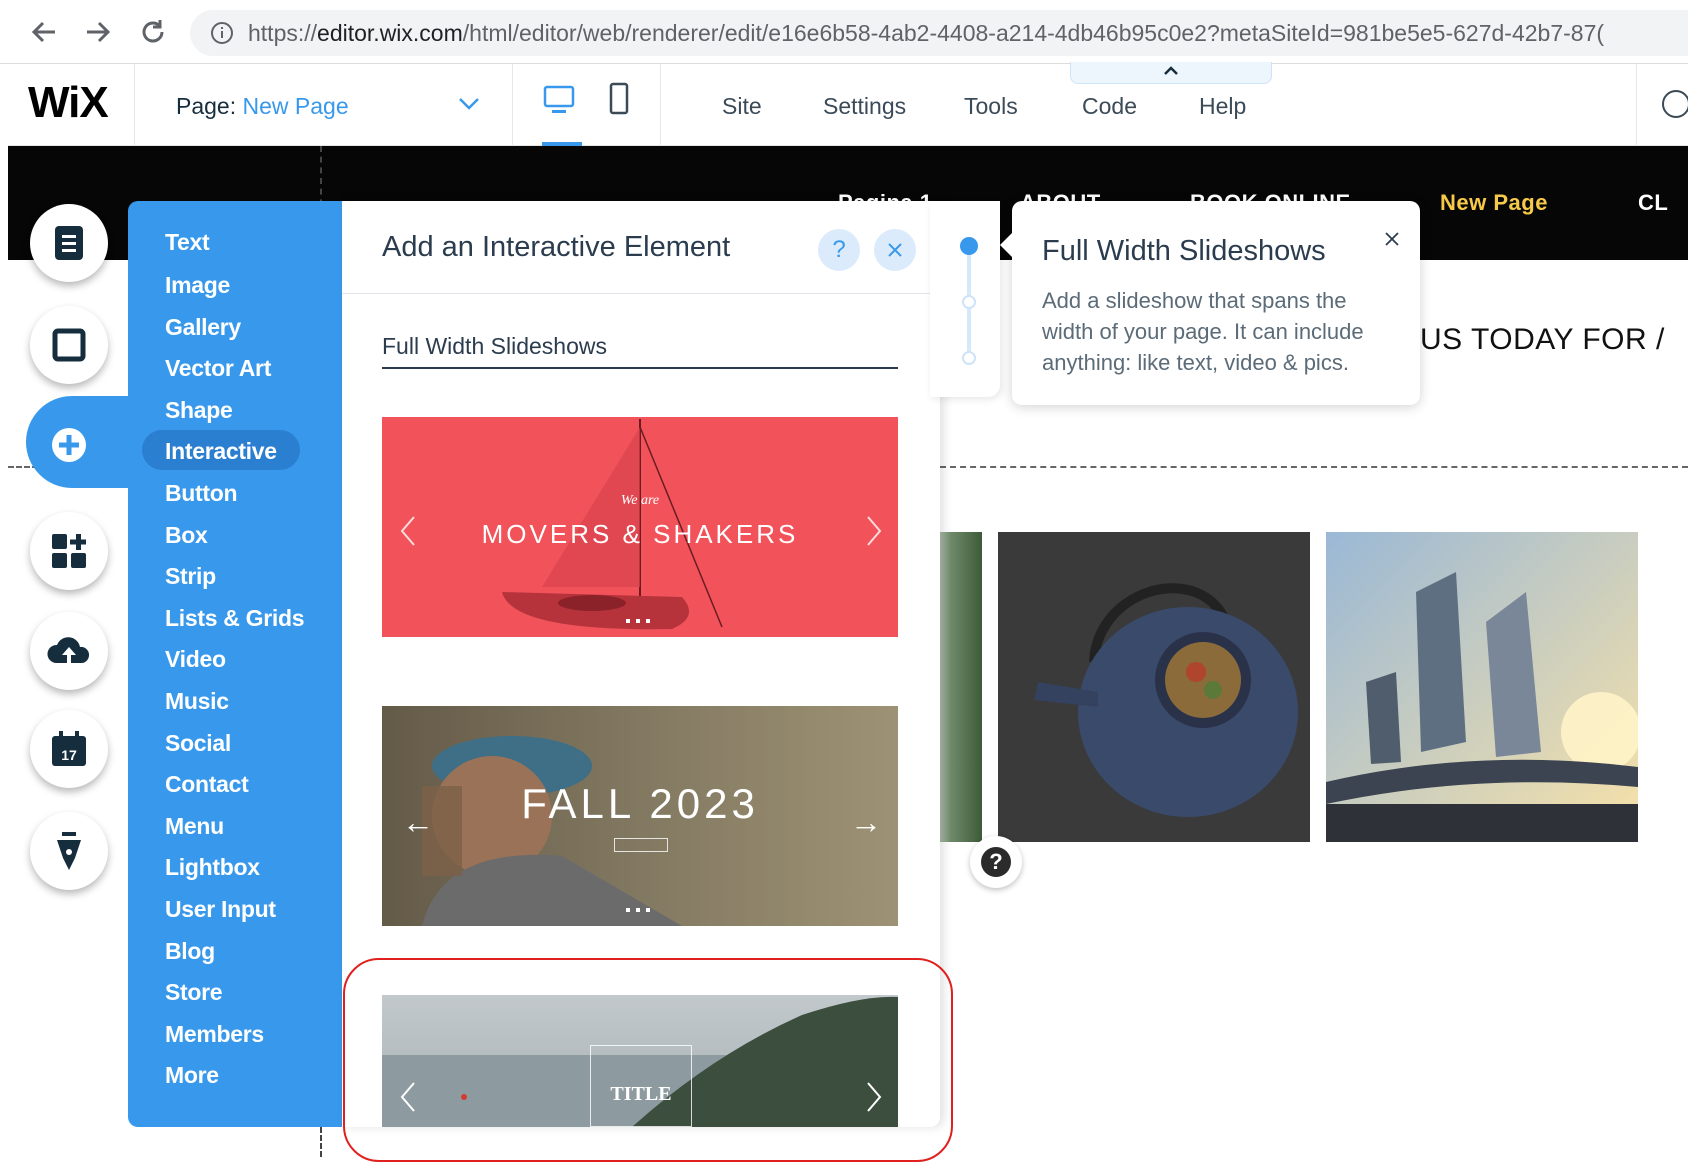  What do you see at coordinates (1171, 70) in the screenshot?
I see `chevron-up-icon` at bounding box center [1171, 70].